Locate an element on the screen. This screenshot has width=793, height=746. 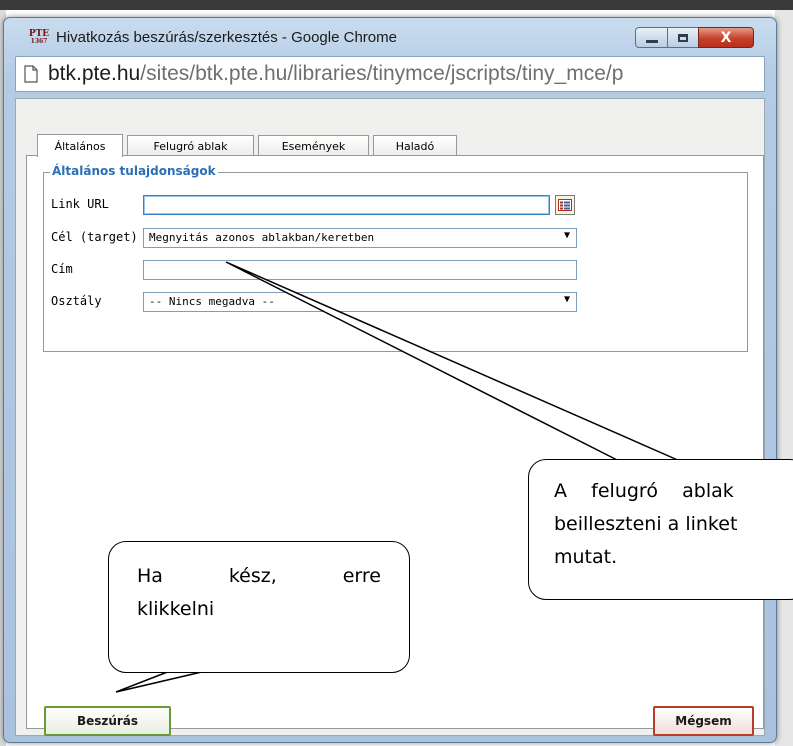
callout-right-line1: A felugró ablak is located at coordinates (673, 491).